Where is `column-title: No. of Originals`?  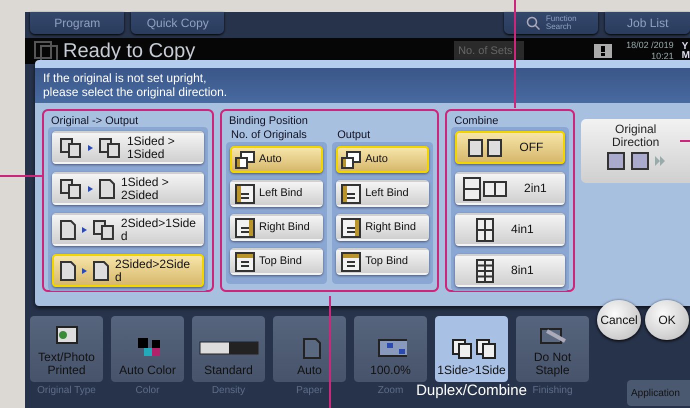 column-title: No. of Originals is located at coordinates (269, 135).